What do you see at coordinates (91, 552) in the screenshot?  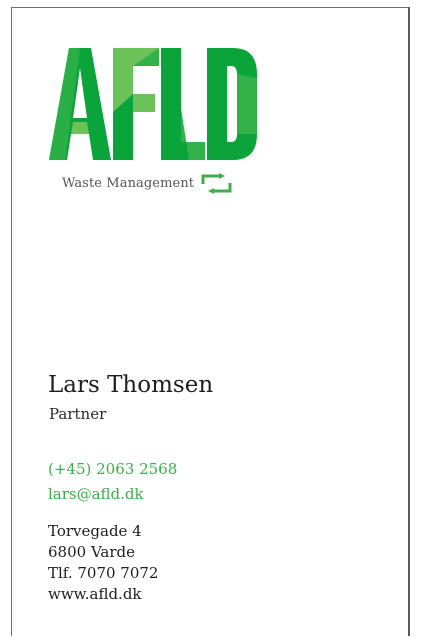 I see `address-city: 6800 Varde` at bounding box center [91, 552].